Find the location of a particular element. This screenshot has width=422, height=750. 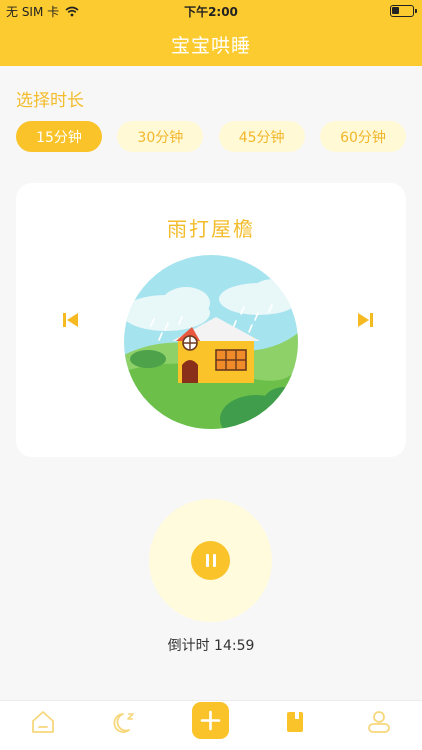

duration-option-15: 15分钟 is located at coordinates (59, 136).